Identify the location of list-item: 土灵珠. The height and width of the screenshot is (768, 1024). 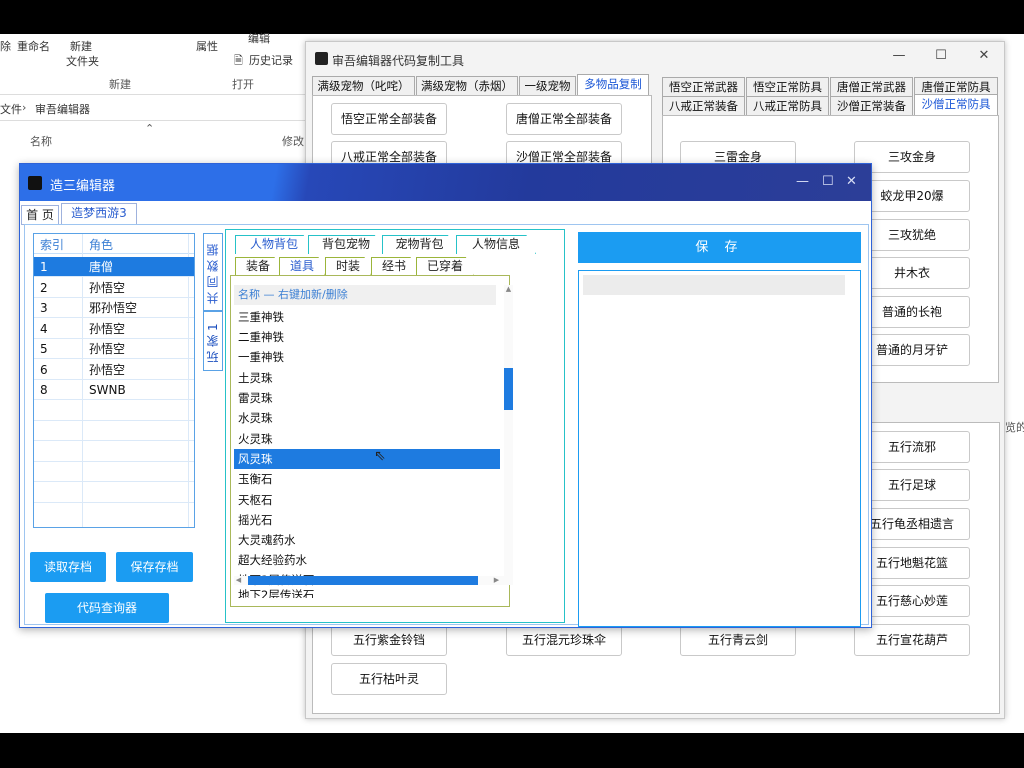
(367, 378).